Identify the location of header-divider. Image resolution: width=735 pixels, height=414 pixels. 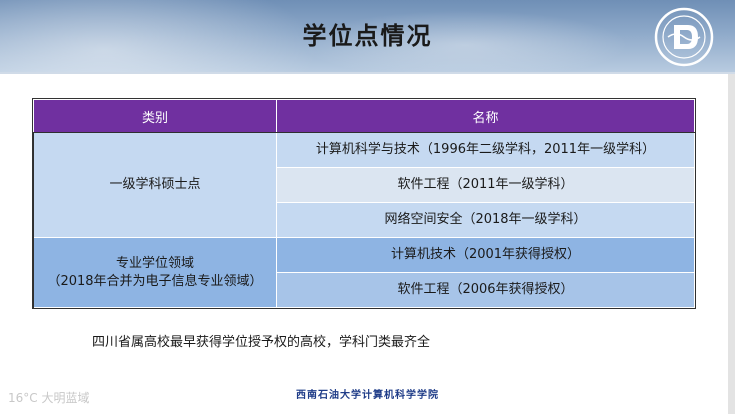
(367, 73).